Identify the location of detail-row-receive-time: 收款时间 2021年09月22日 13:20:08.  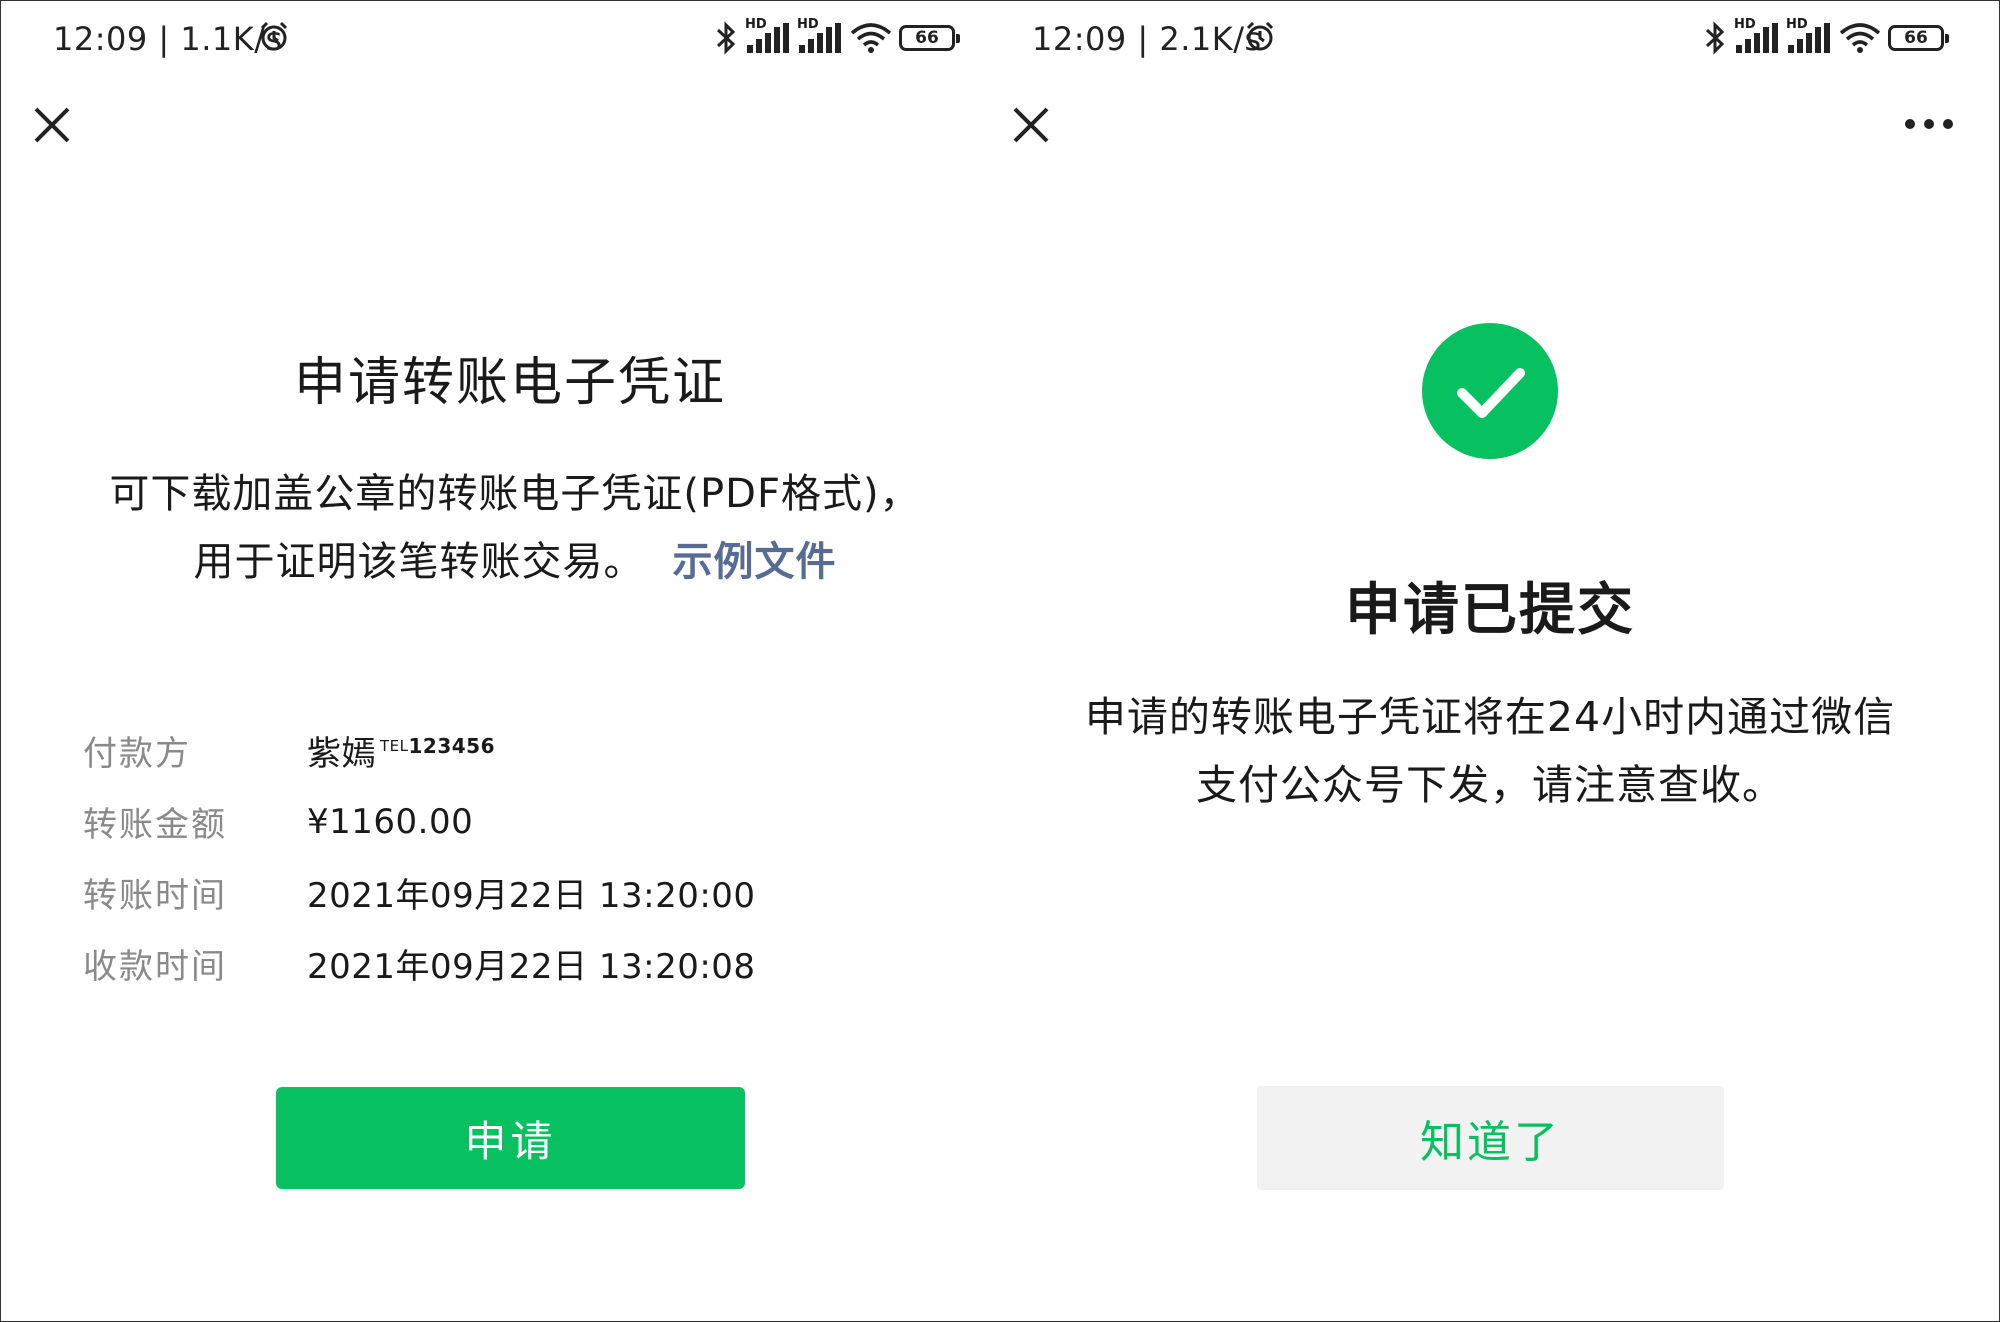
(419, 963).